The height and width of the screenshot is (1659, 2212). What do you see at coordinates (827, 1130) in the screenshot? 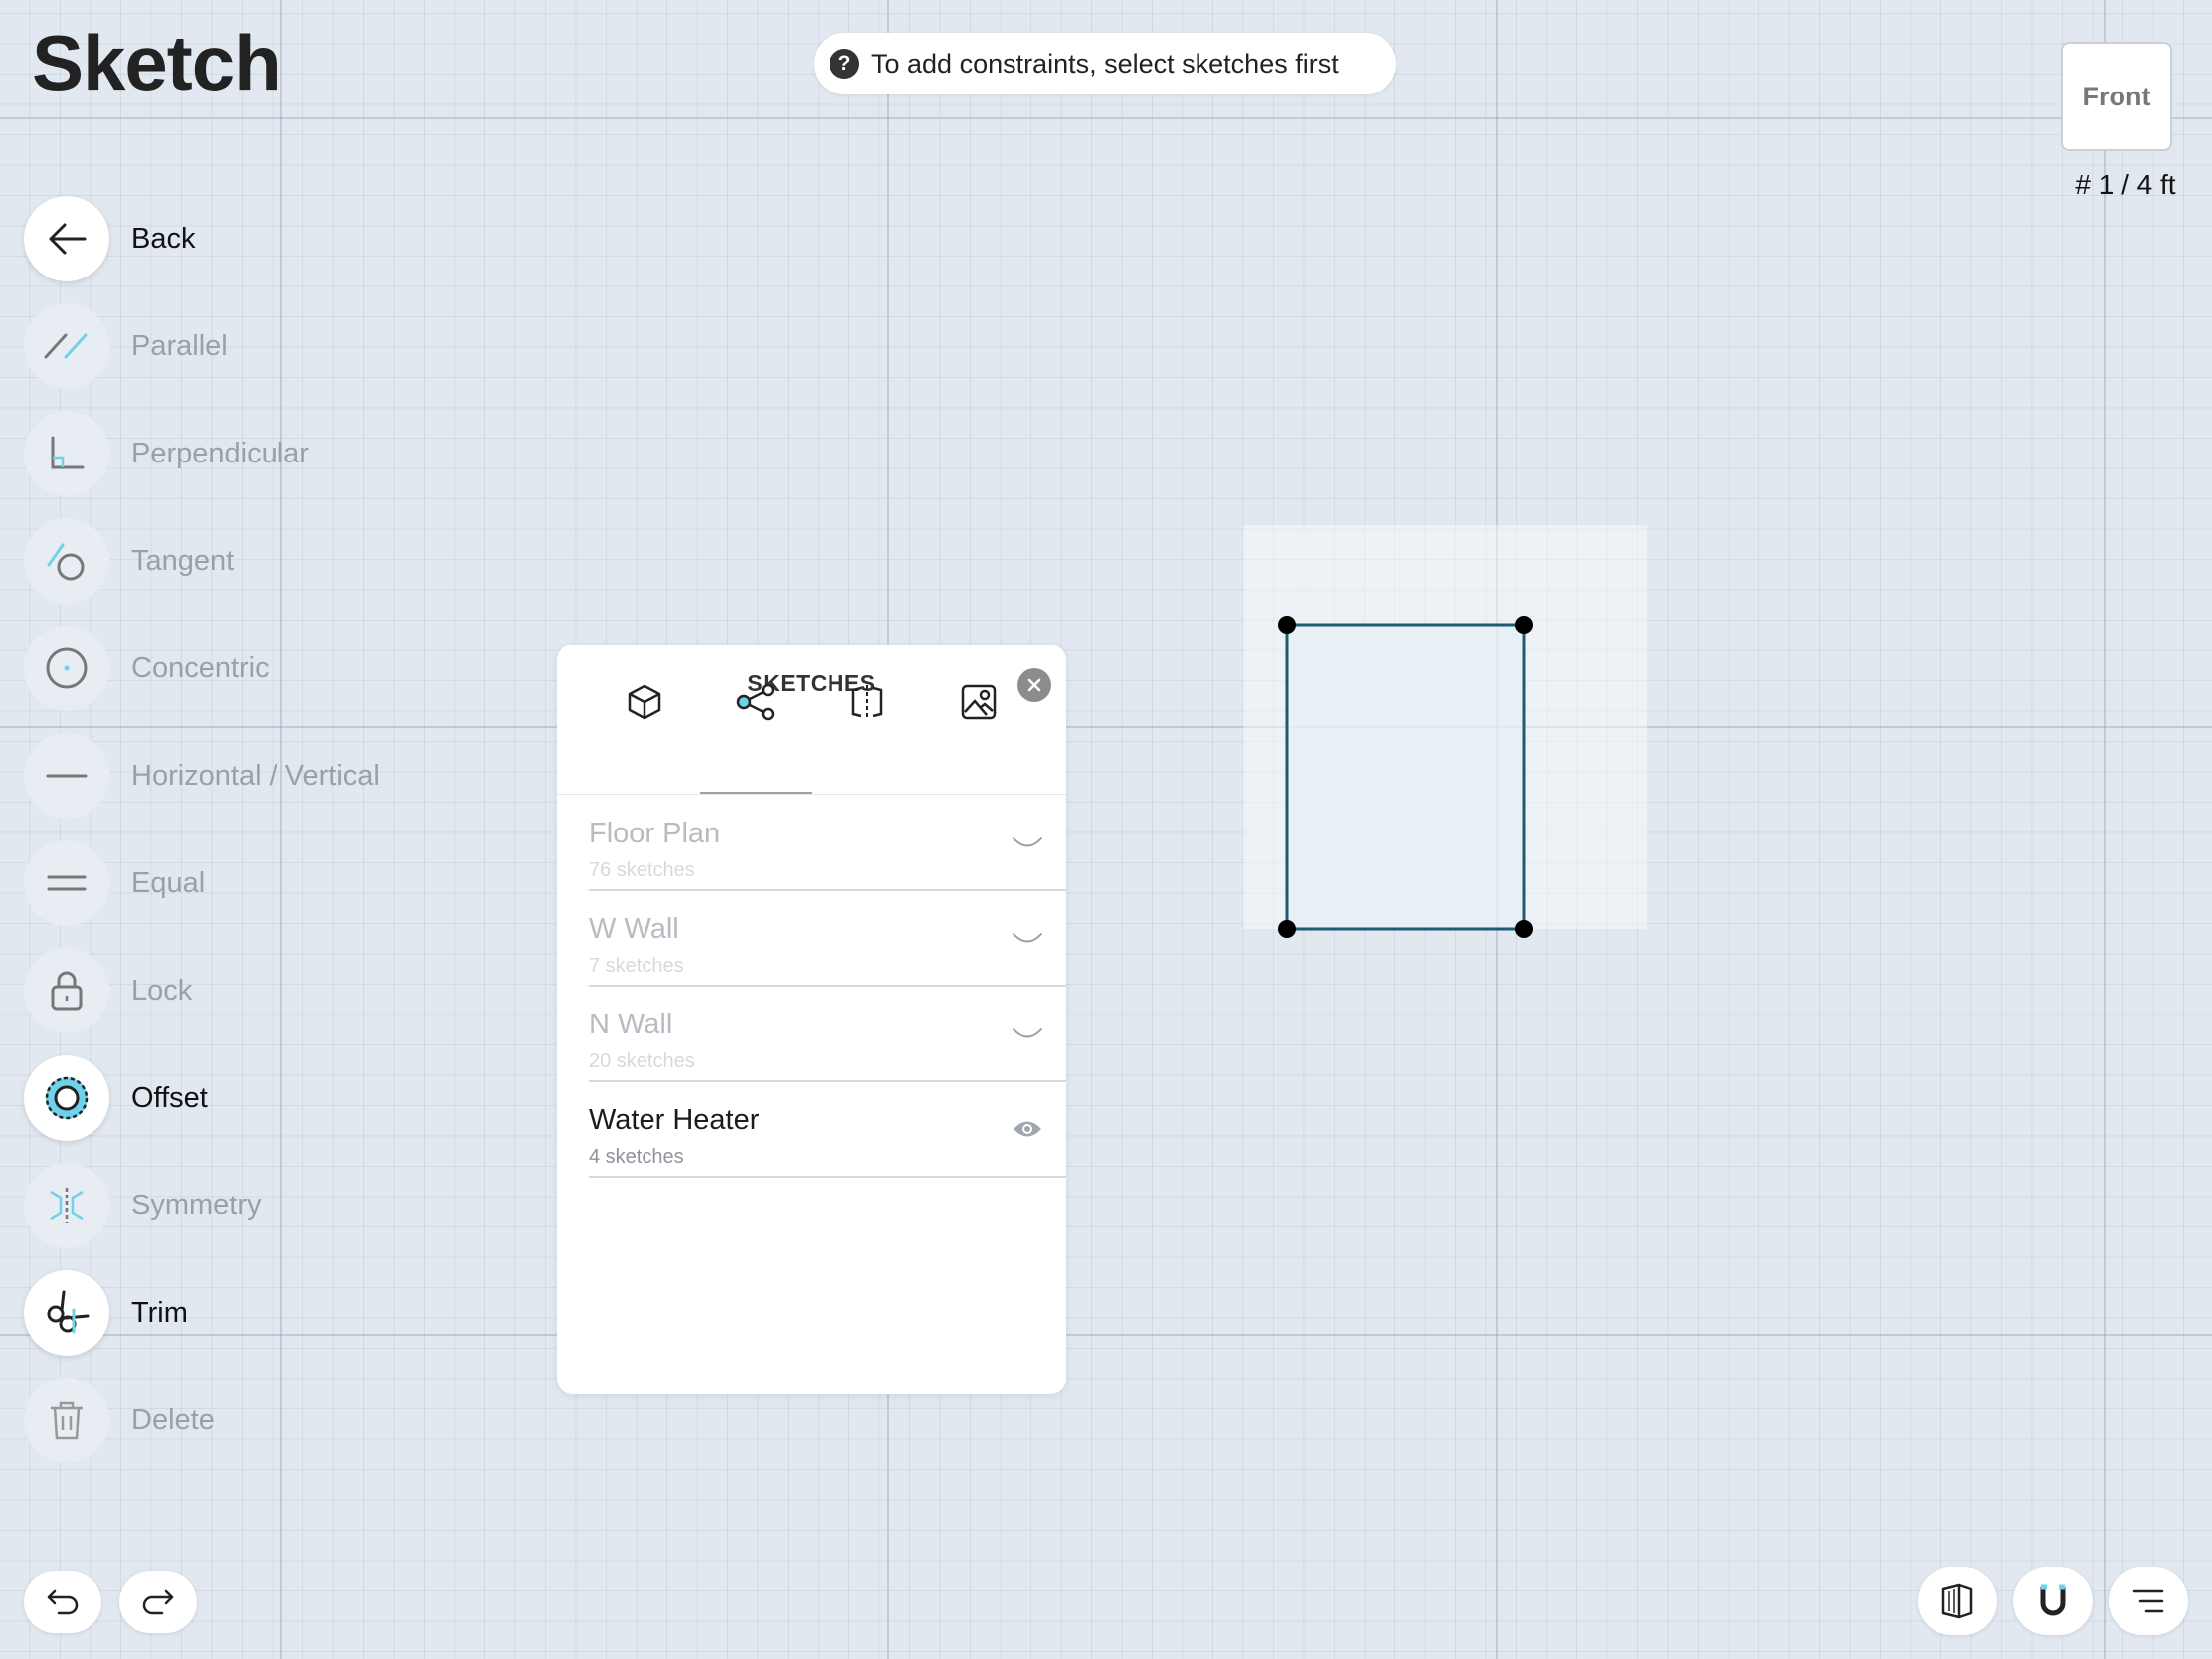
I see `list-item: Water Heater 4 sketches` at bounding box center [827, 1130].